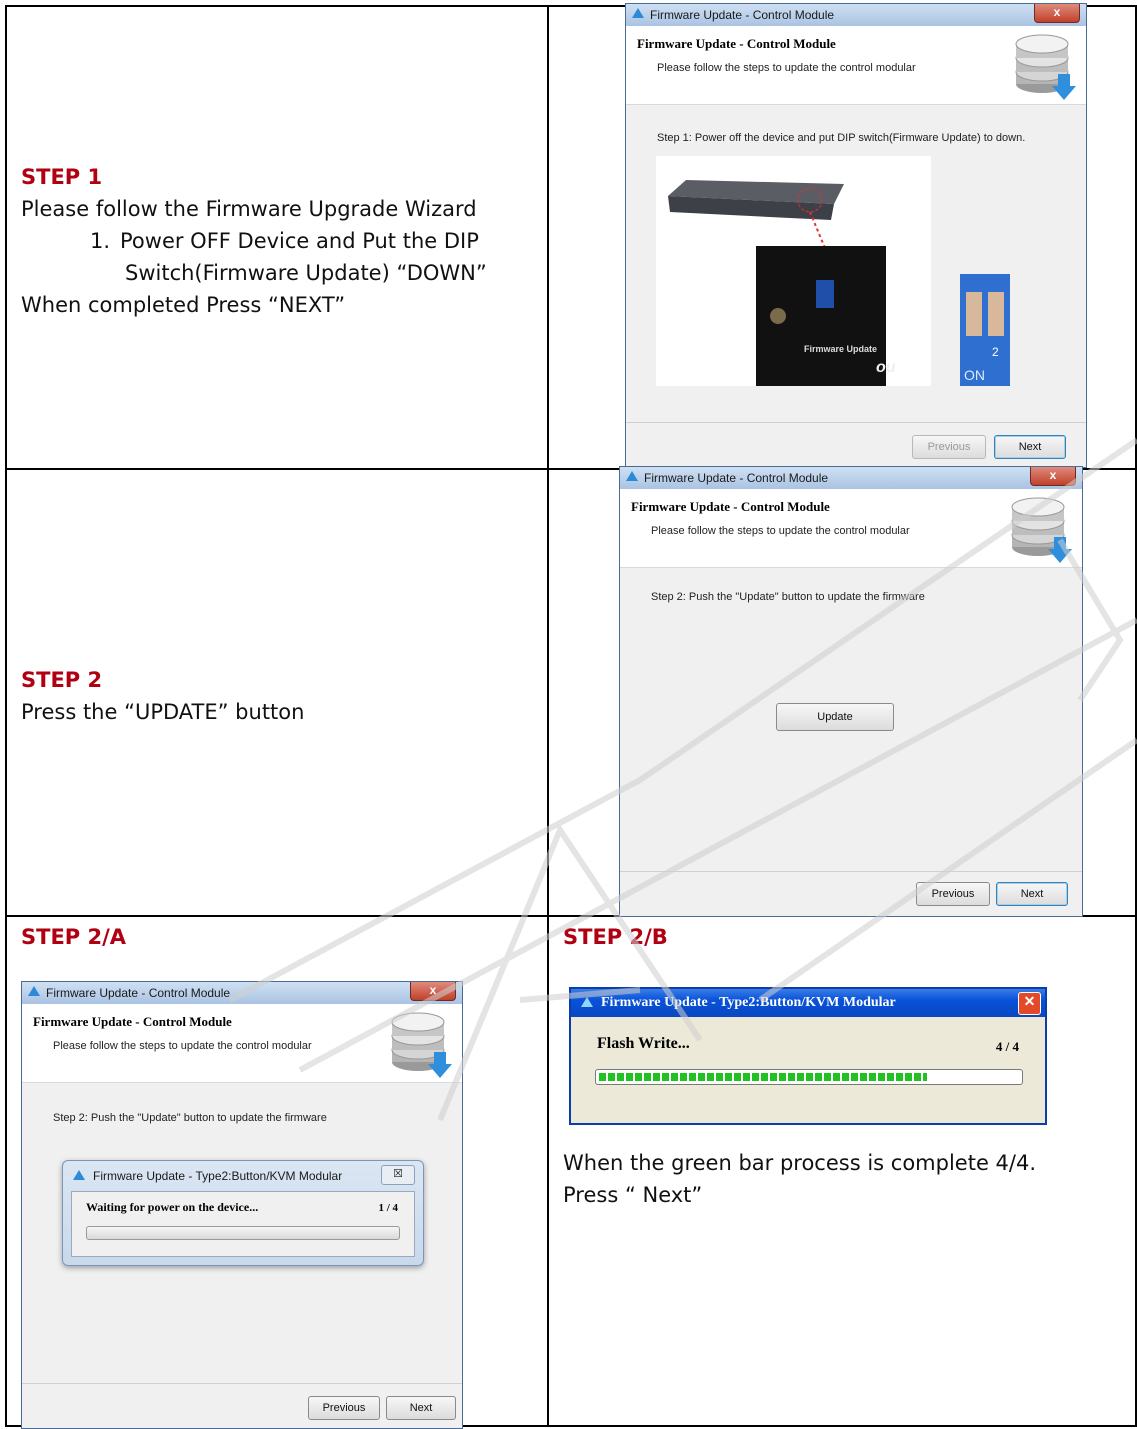 The height and width of the screenshot is (1429, 1137). I want to click on step2b-title-block: STEP 2/B, so click(615, 937).